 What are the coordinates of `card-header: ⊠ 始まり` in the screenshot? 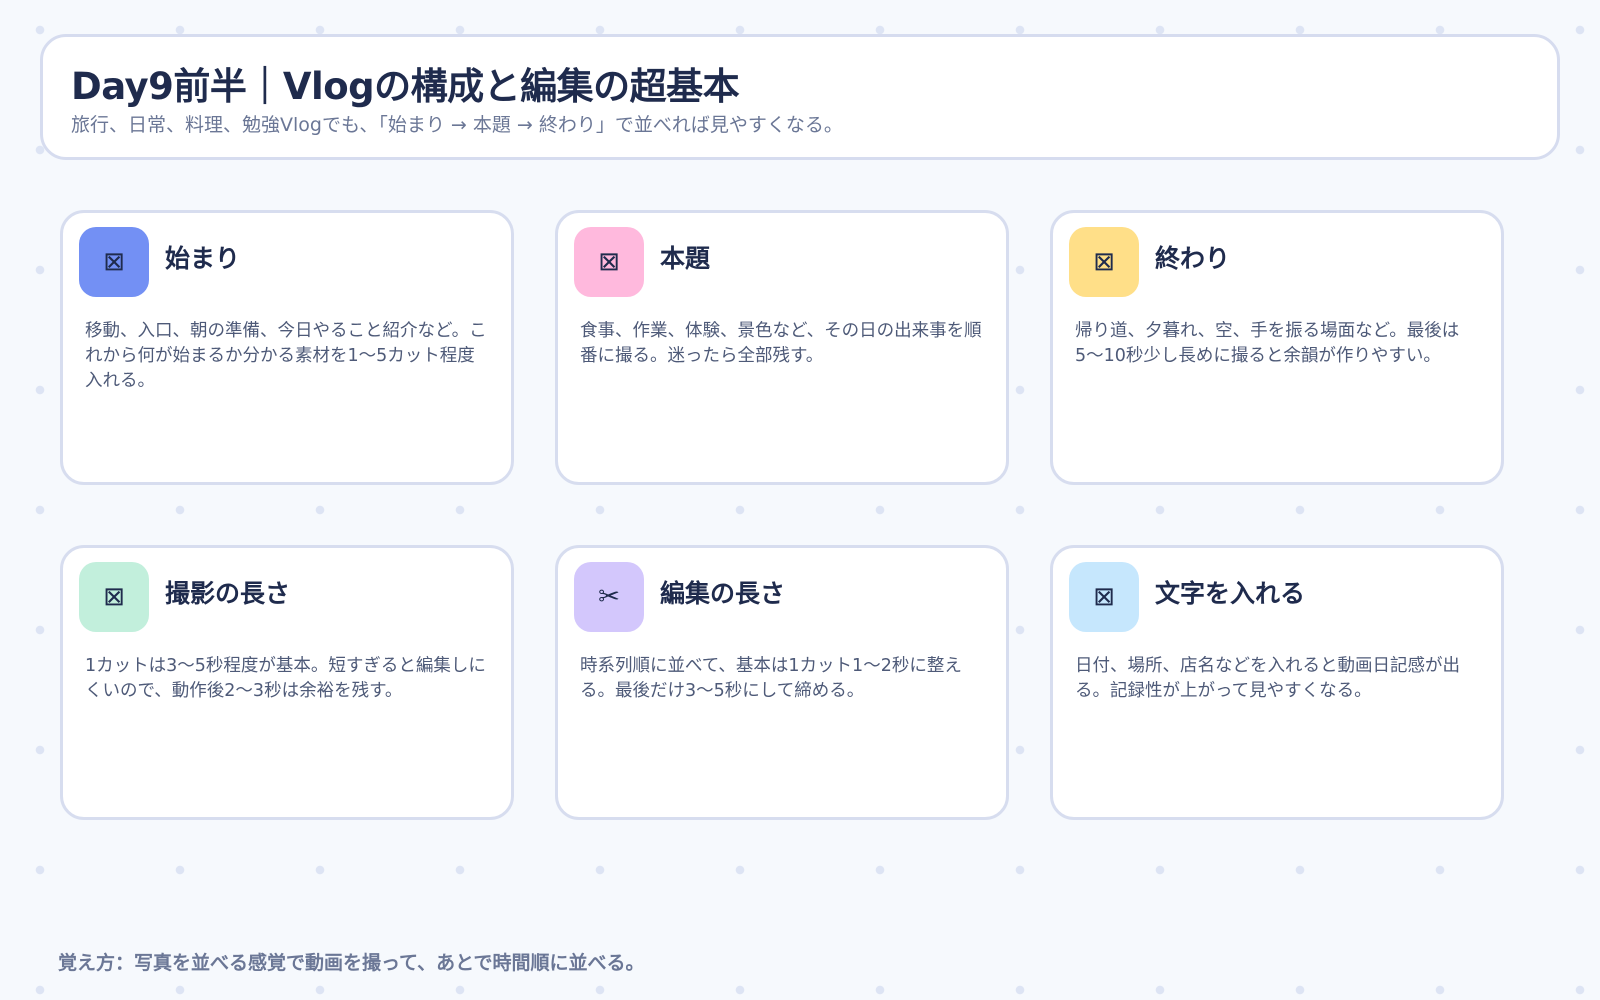 It's located at (287, 262).